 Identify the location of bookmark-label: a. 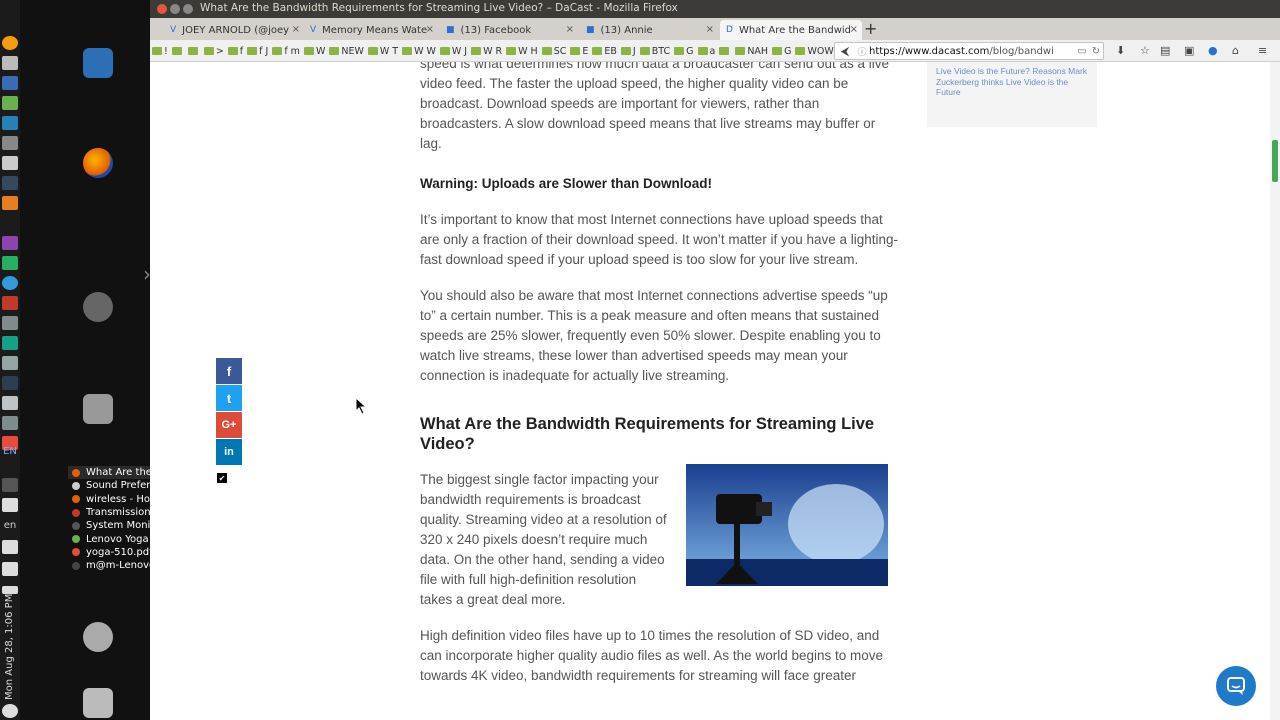
(712, 51).